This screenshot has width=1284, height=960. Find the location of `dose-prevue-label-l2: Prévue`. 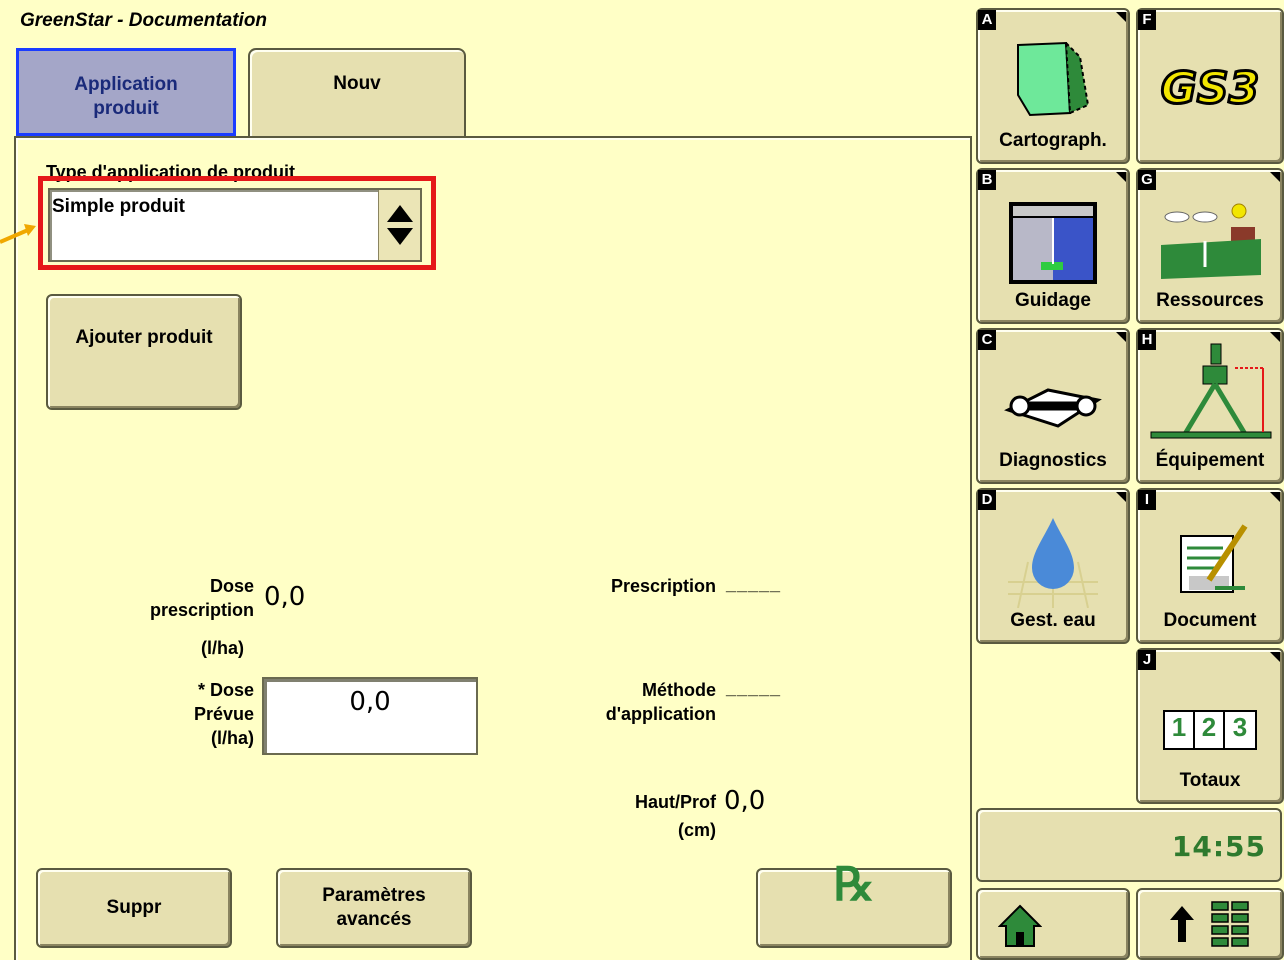

dose-prevue-label-l2: Prévue is located at coordinates (223, 714).